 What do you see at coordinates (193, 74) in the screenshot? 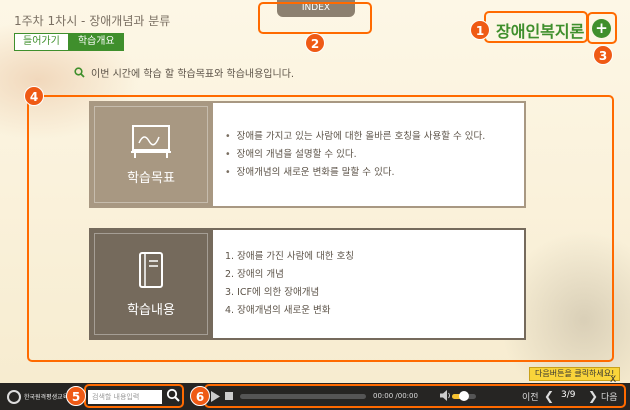
I see `intro-text: 이번 시간에 학습 할 학습목표와 학습내용입니다.` at bounding box center [193, 74].